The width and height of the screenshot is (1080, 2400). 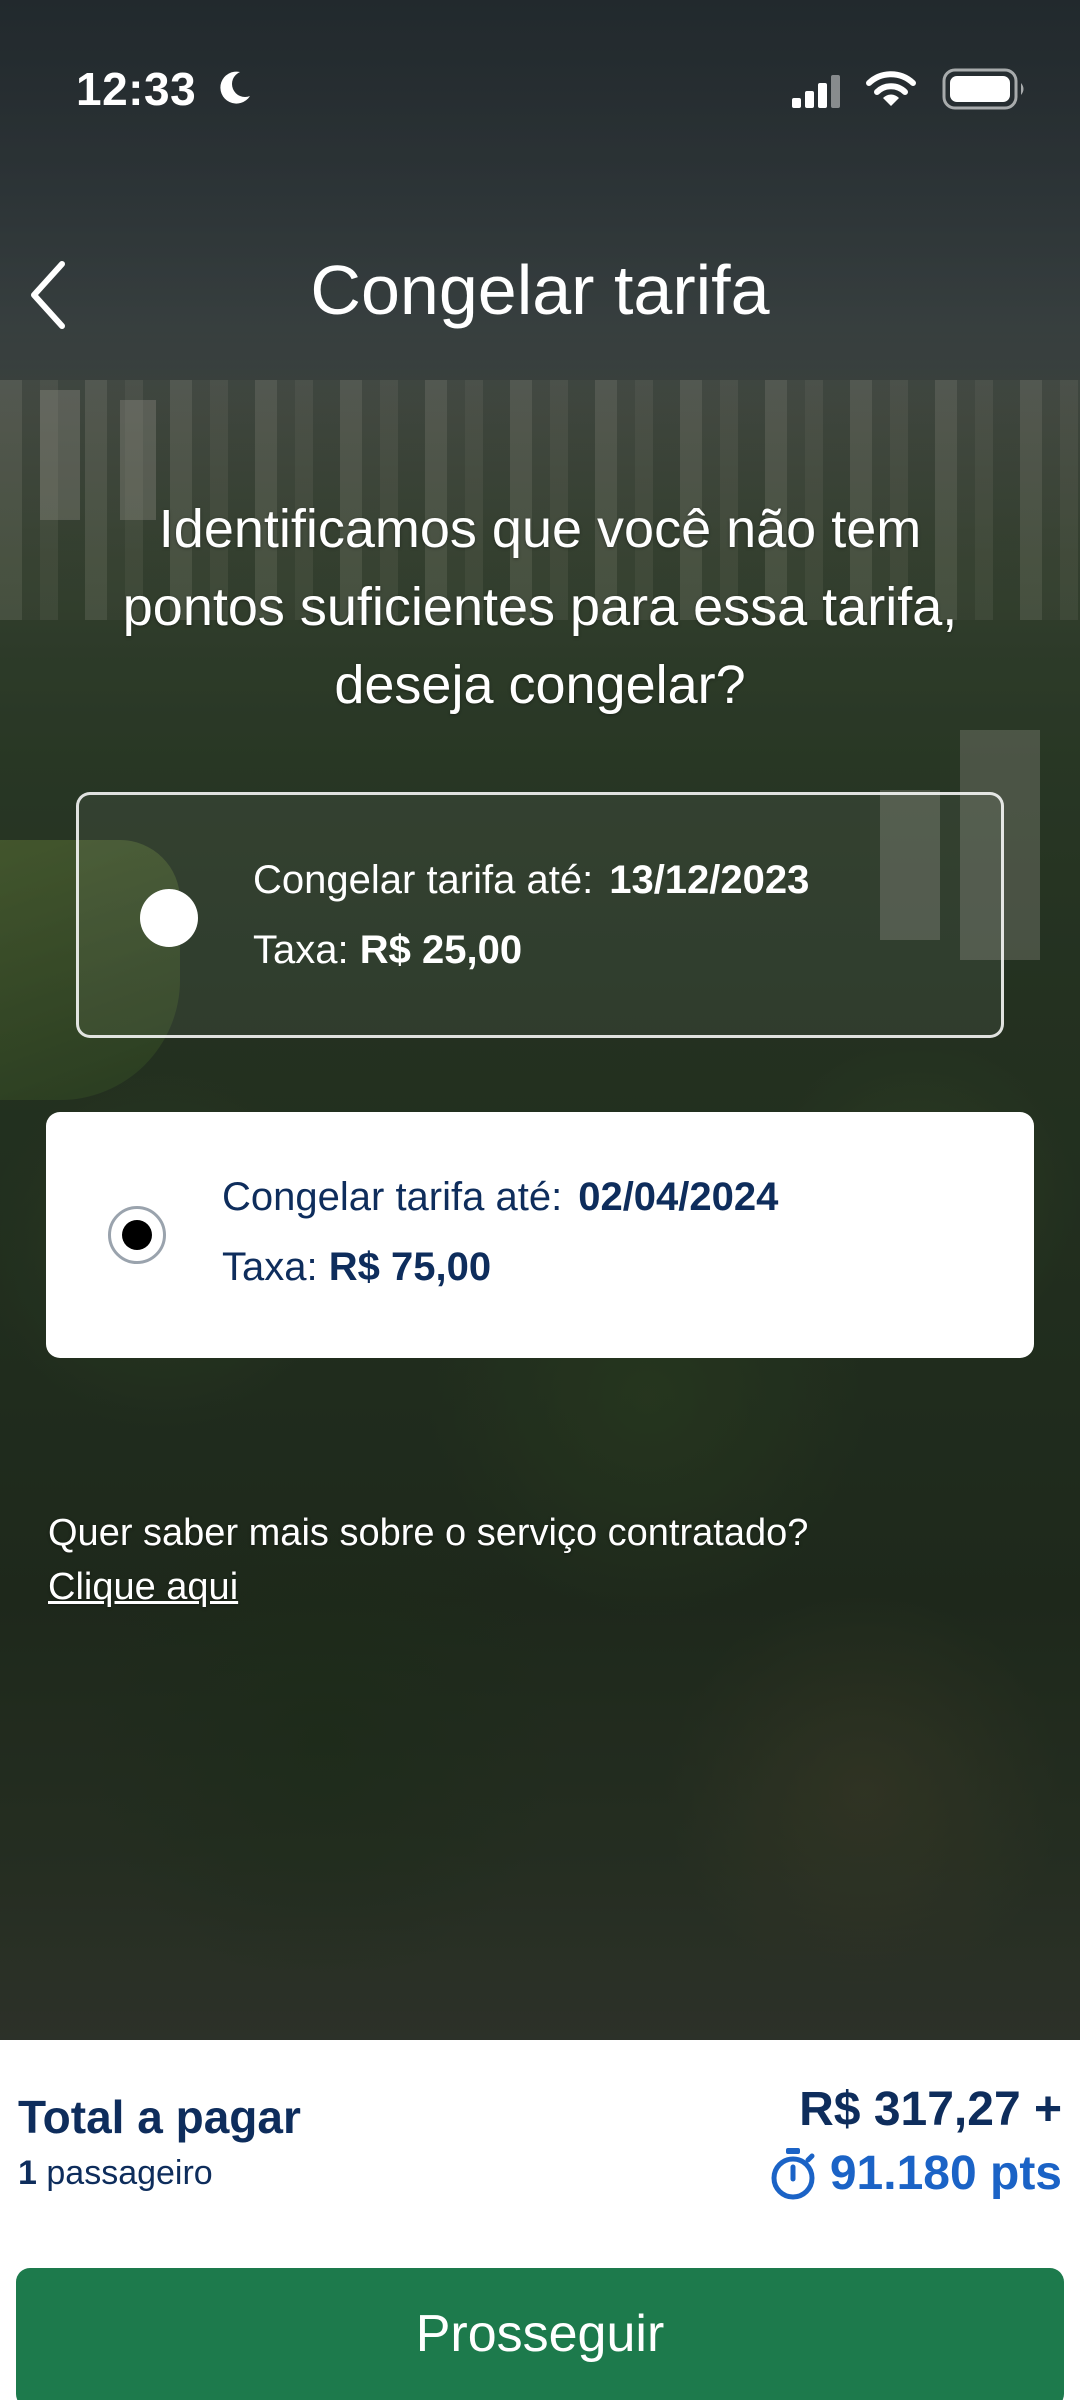 What do you see at coordinates (410, 1267) in the screenshot?
I see `fee-value: R$ 75,00` at bounding box center [410, 1267].